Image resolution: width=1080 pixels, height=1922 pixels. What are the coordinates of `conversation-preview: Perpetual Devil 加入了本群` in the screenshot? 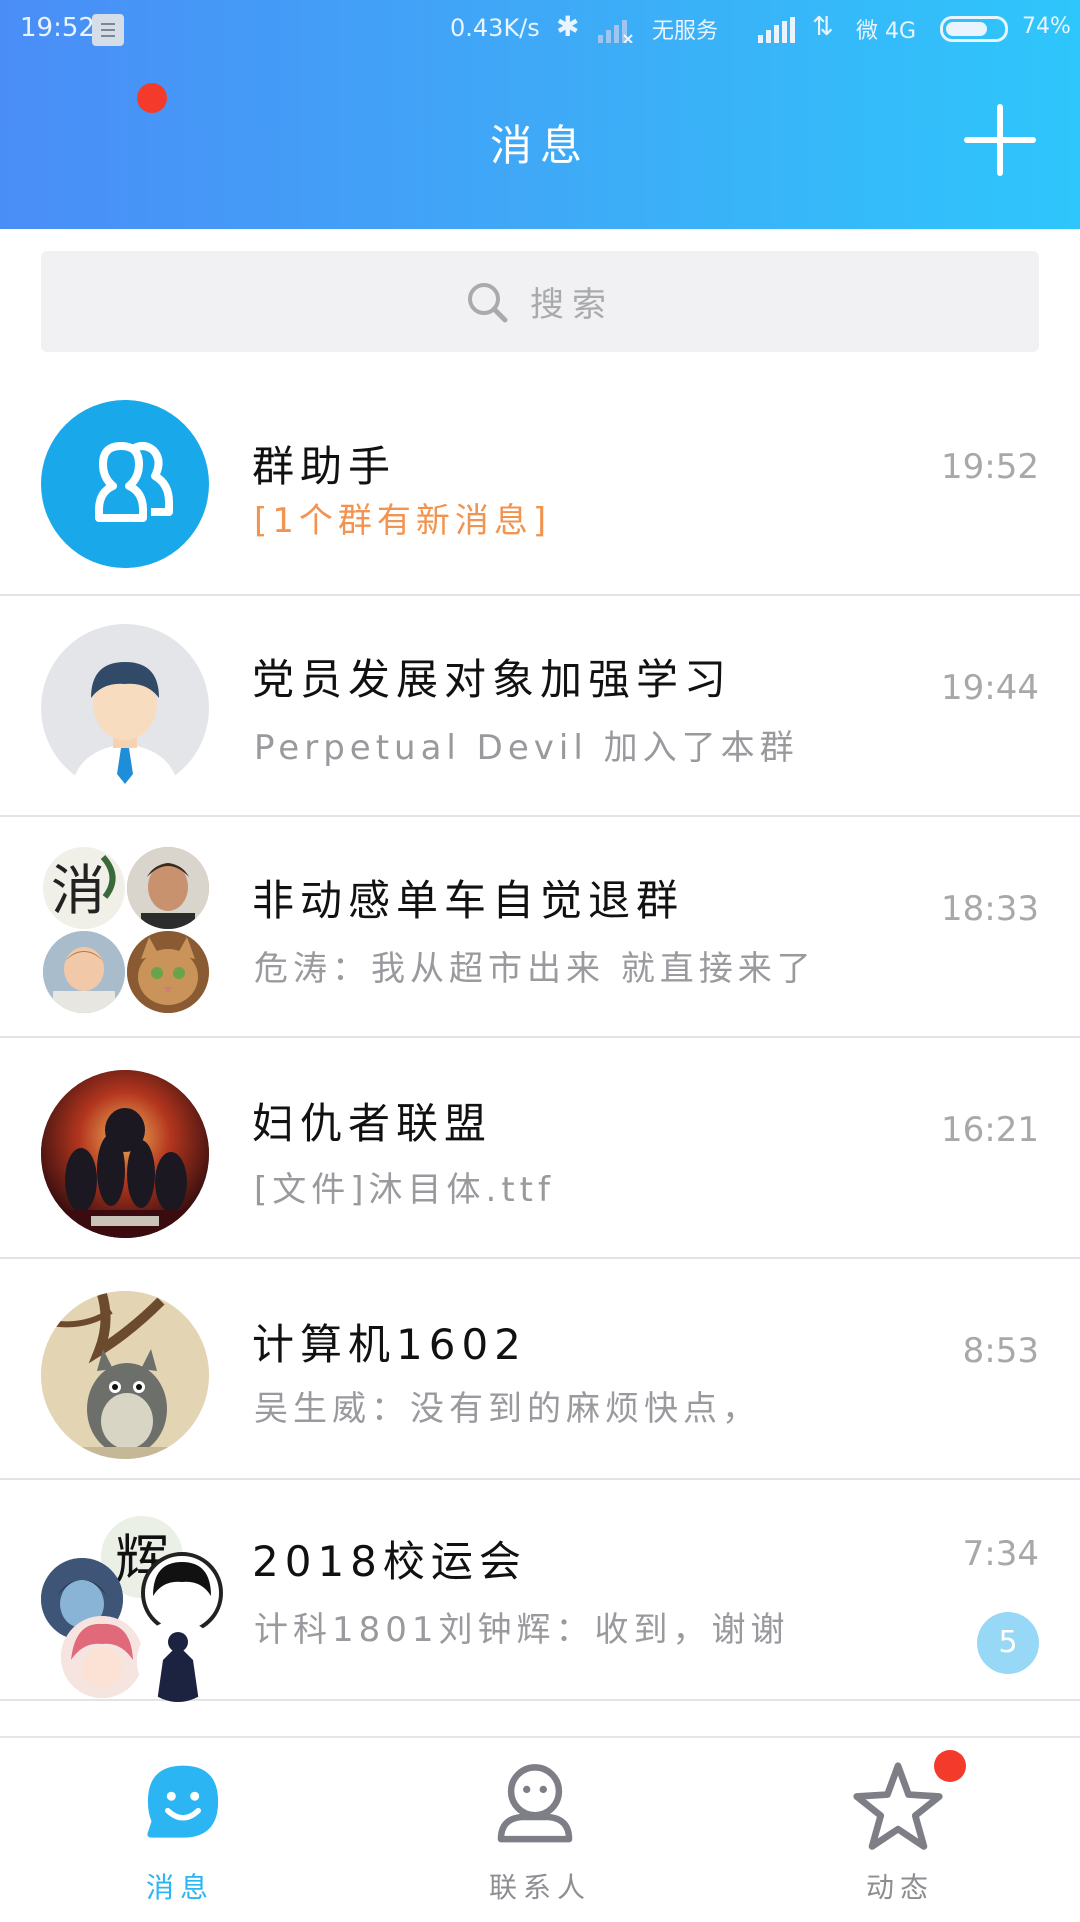 It's located at (526, 748).